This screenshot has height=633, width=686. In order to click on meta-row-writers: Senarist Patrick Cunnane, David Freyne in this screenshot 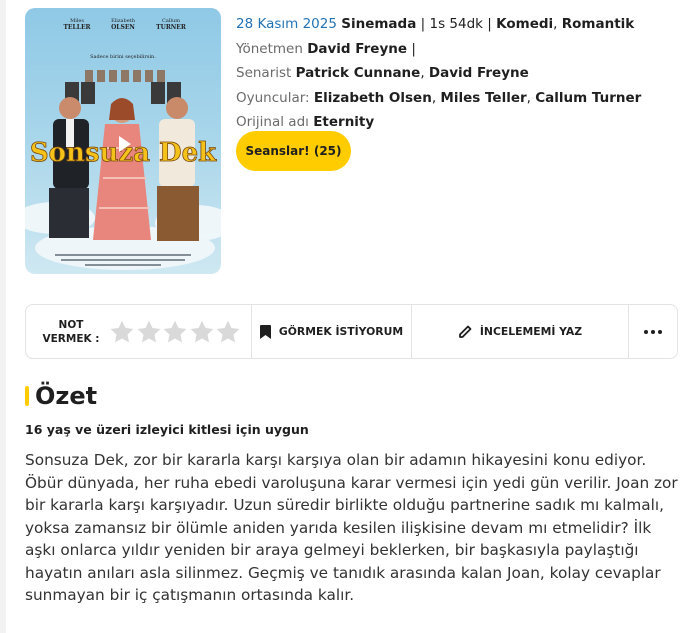, I will do `click(382, 73)`.